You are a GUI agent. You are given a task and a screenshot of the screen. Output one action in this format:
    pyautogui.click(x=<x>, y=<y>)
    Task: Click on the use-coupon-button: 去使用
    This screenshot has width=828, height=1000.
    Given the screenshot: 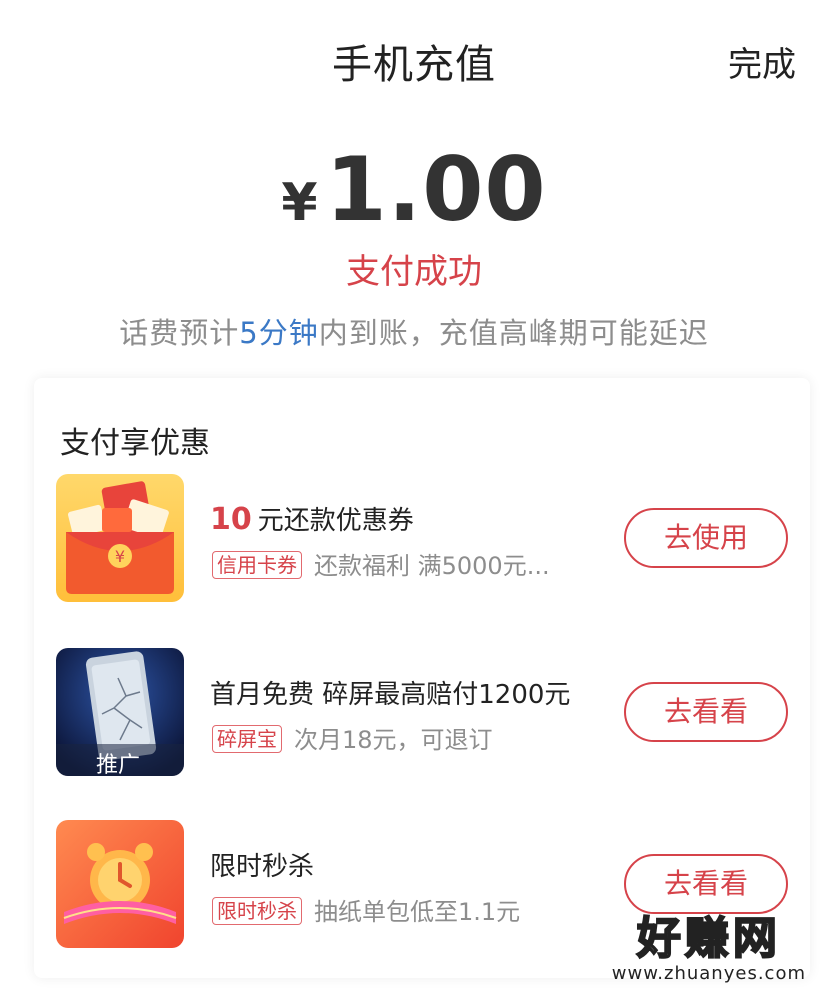 What is the action you would take?
    pyautogui.click(x=706, y=538)
    